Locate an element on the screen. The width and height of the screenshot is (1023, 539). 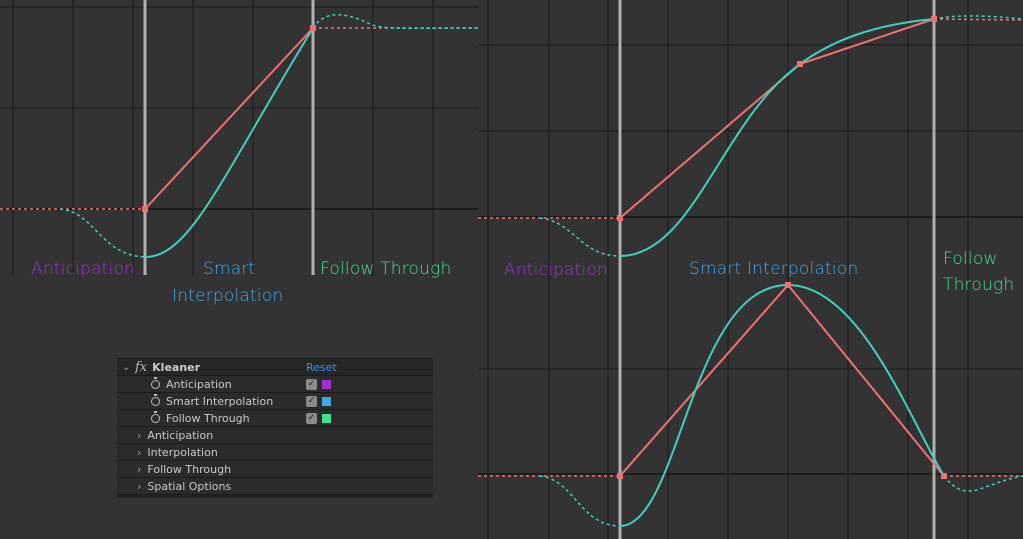
left-smart-curve is located at coordinates (229, 142).